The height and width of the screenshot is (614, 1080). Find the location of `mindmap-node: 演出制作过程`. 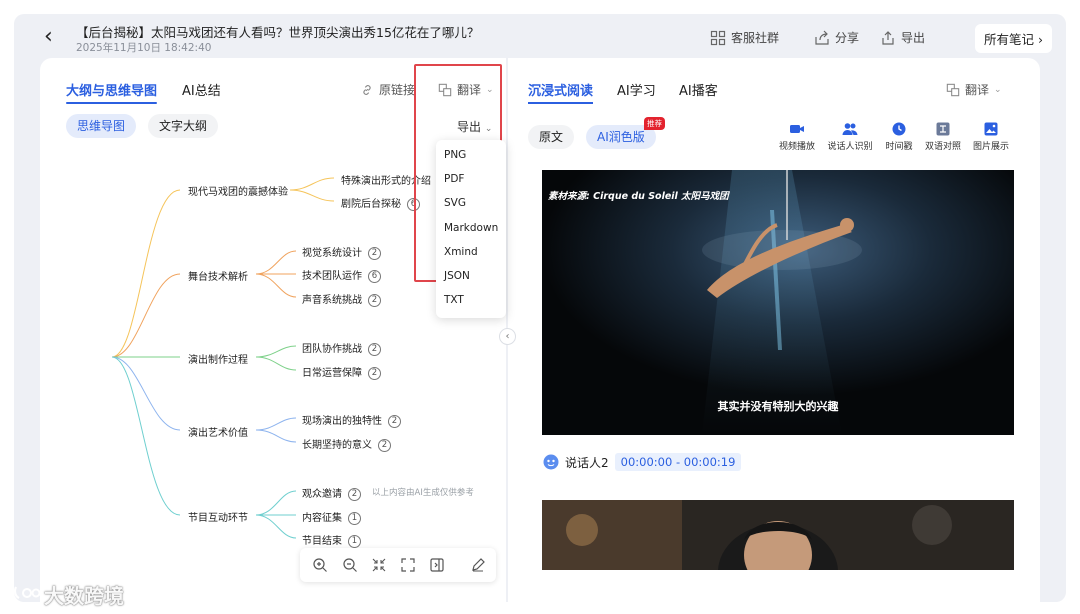

mindmap-node: 演出制作过程 is located at coordinates (218, 358).